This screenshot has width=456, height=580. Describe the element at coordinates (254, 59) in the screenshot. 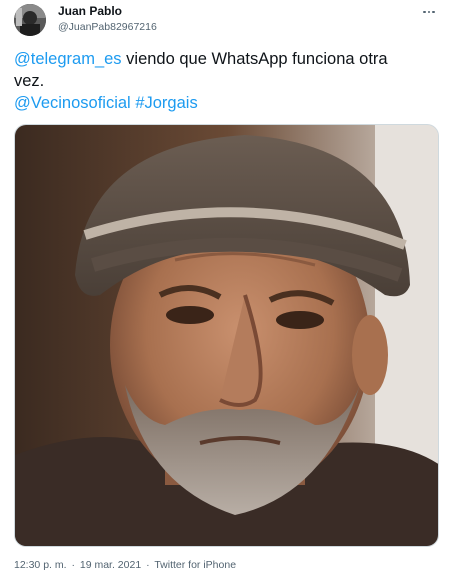

I see `tweet-text-part-1: viendo que WhatsApp funciona otra` at that location.